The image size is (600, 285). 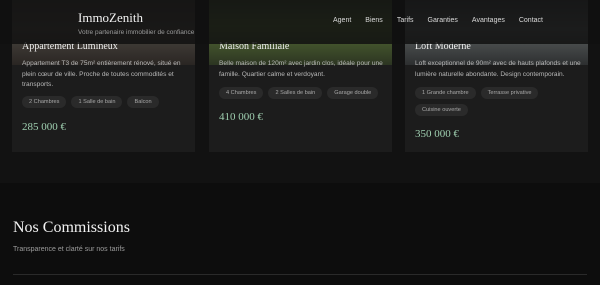 What do you see at coordinates (44, 127) in the screenshot?
I see `property-price: 285 000 €` at bounding box center [44, 127].